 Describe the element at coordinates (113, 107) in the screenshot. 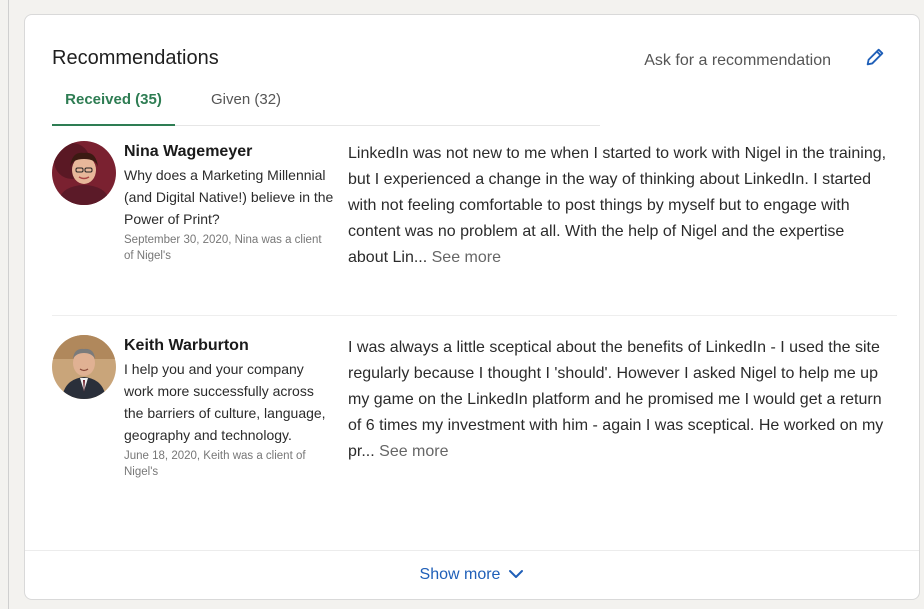

I see `tab-received: Received (35)` at that location.